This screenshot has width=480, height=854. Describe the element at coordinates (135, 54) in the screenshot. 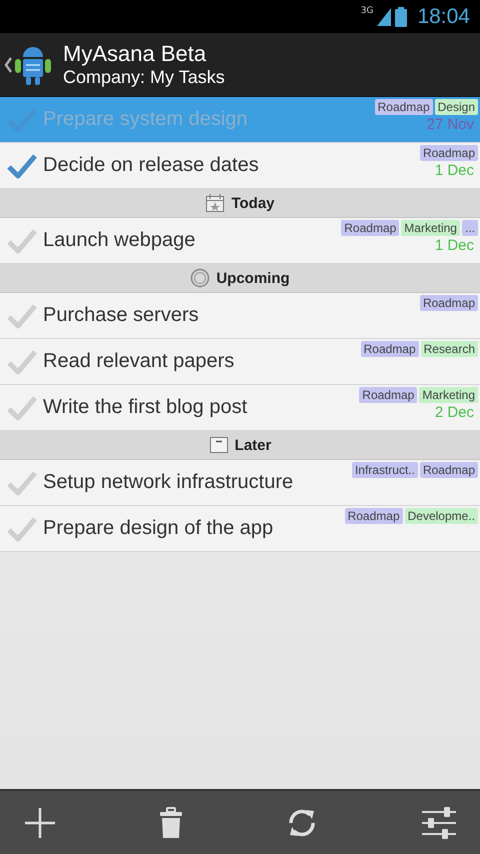

I see `app-title: MyAsana Beta` at that location.